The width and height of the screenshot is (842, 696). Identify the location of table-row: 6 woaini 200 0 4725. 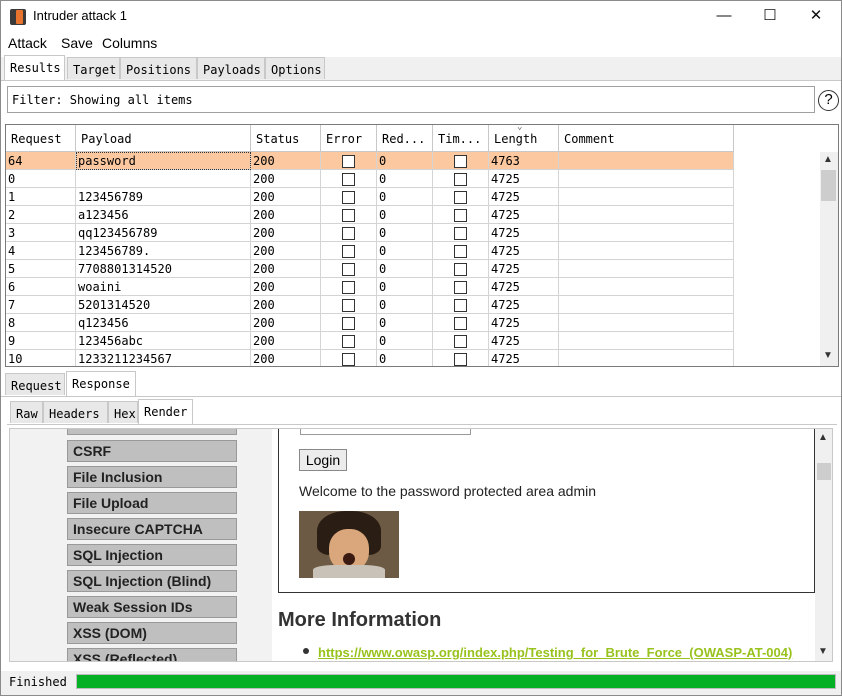
(370, 287).